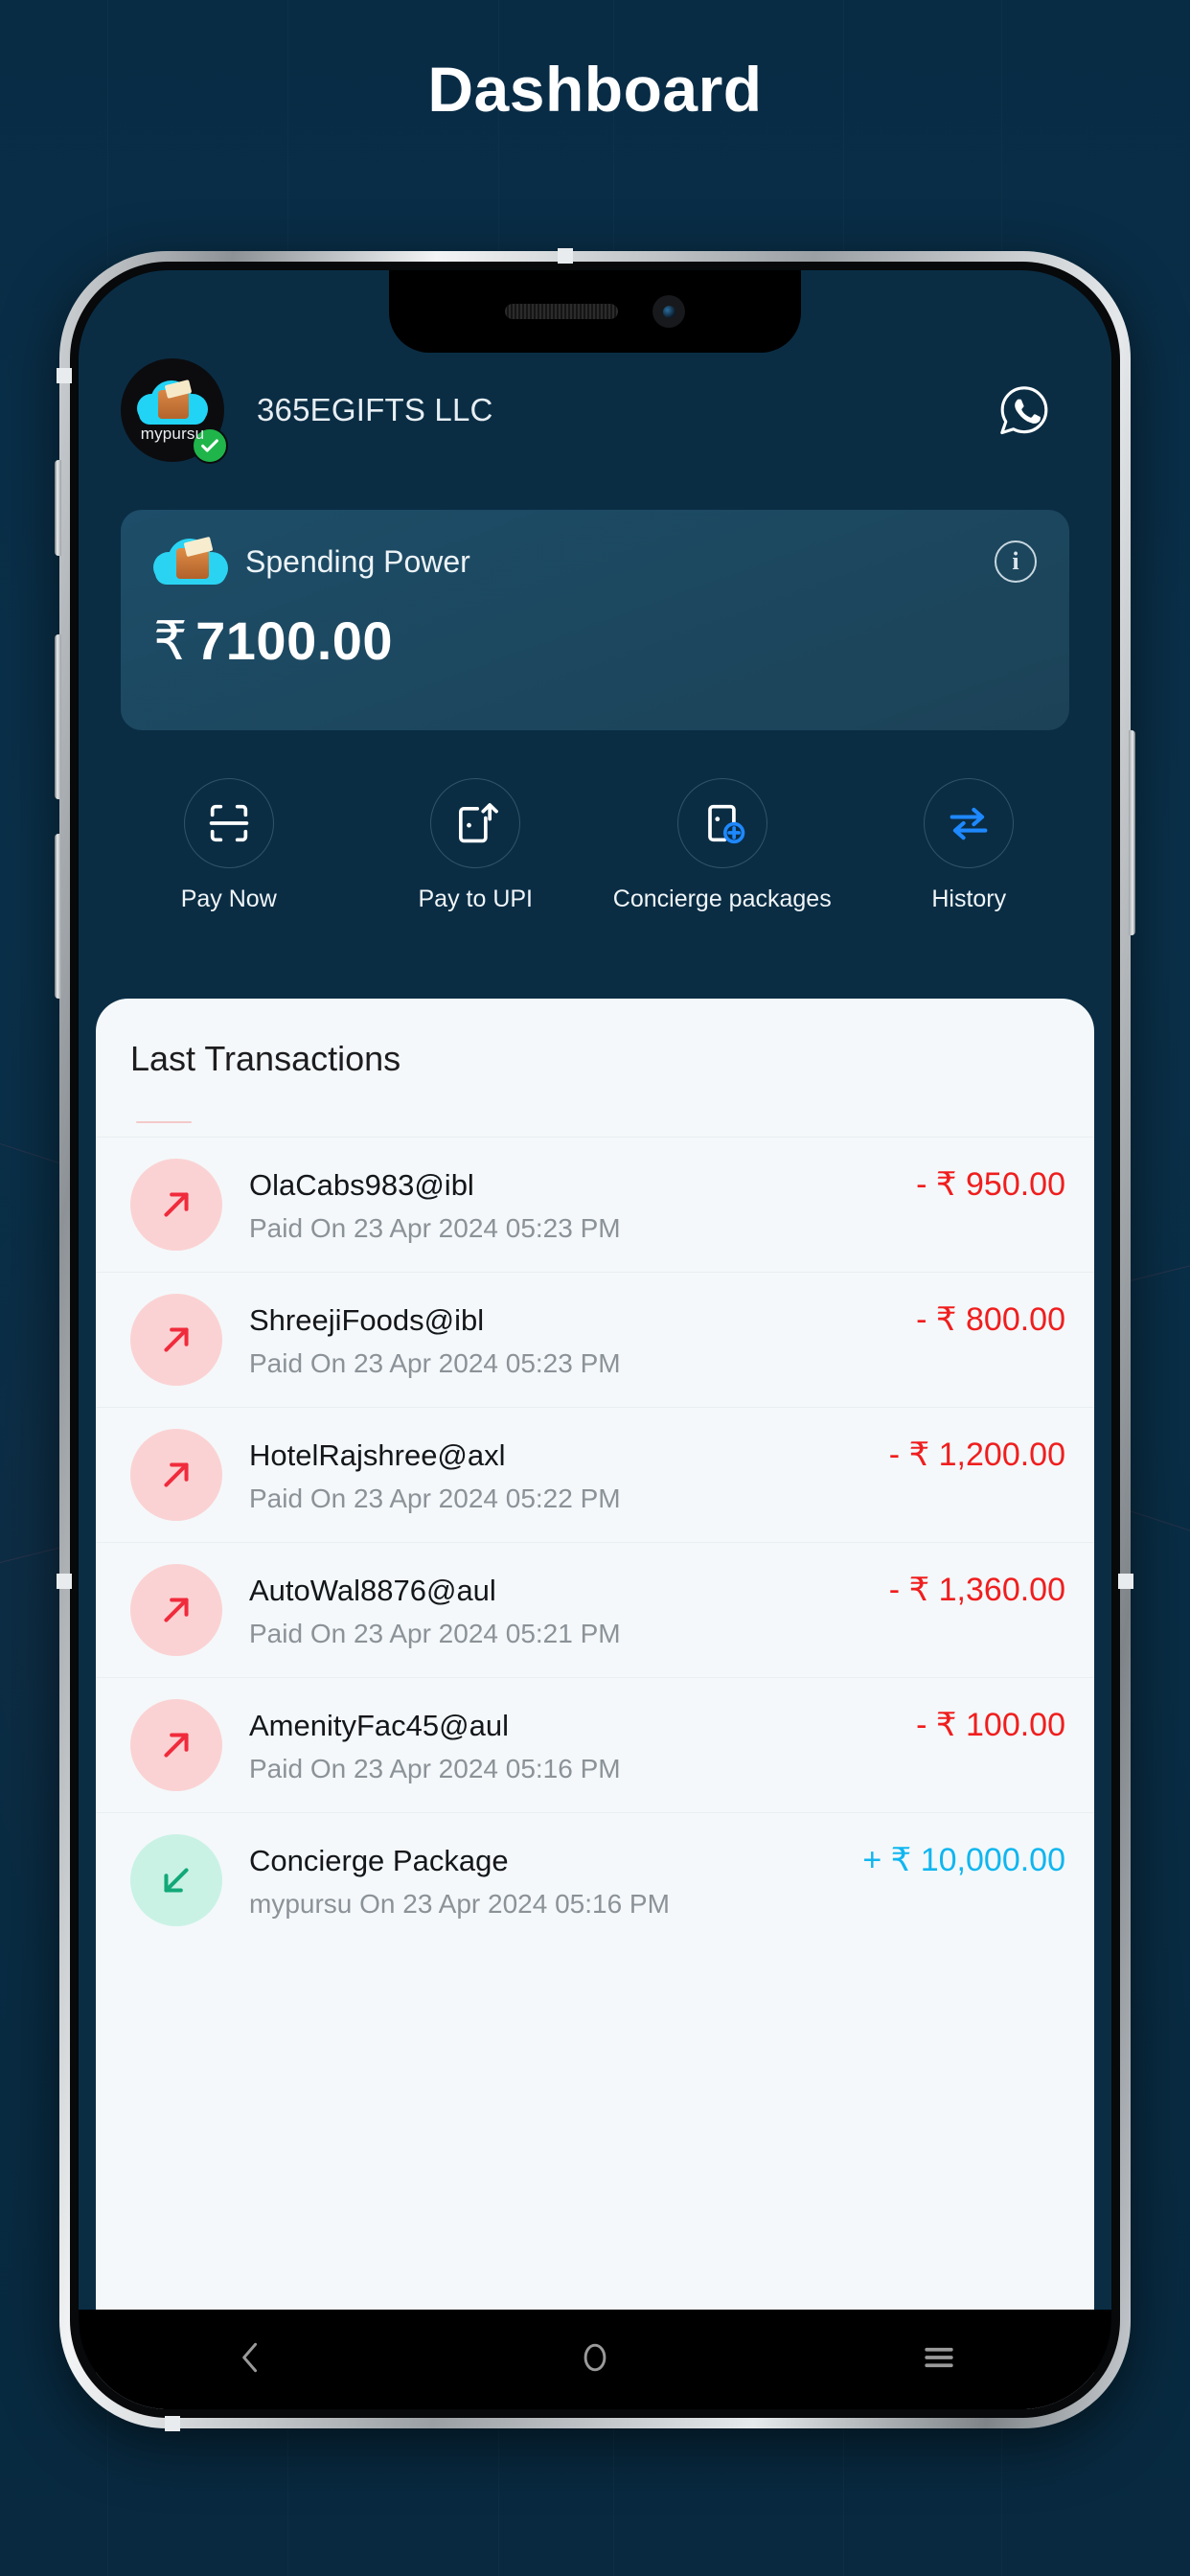 This screenshot has height=2576, width=1190. Describe the element at coordinates (964, 1860) in the screenshot. I see `transaction-amount: + ₹ 10,000.00` at that location.